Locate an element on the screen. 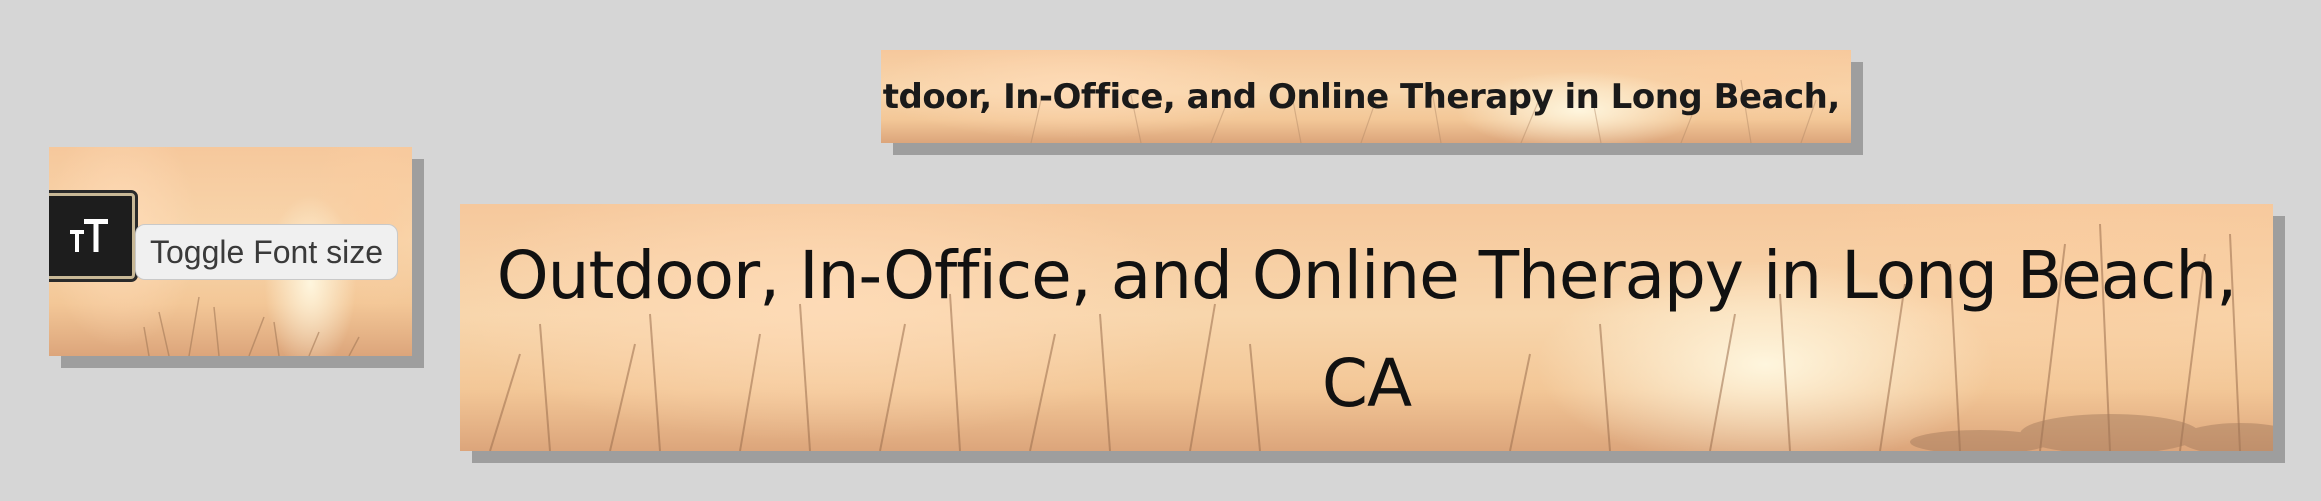 This screenshot has height=501, width=2321. toggle-font-panel: Toggle Font size is located at coordinates (230, 251).